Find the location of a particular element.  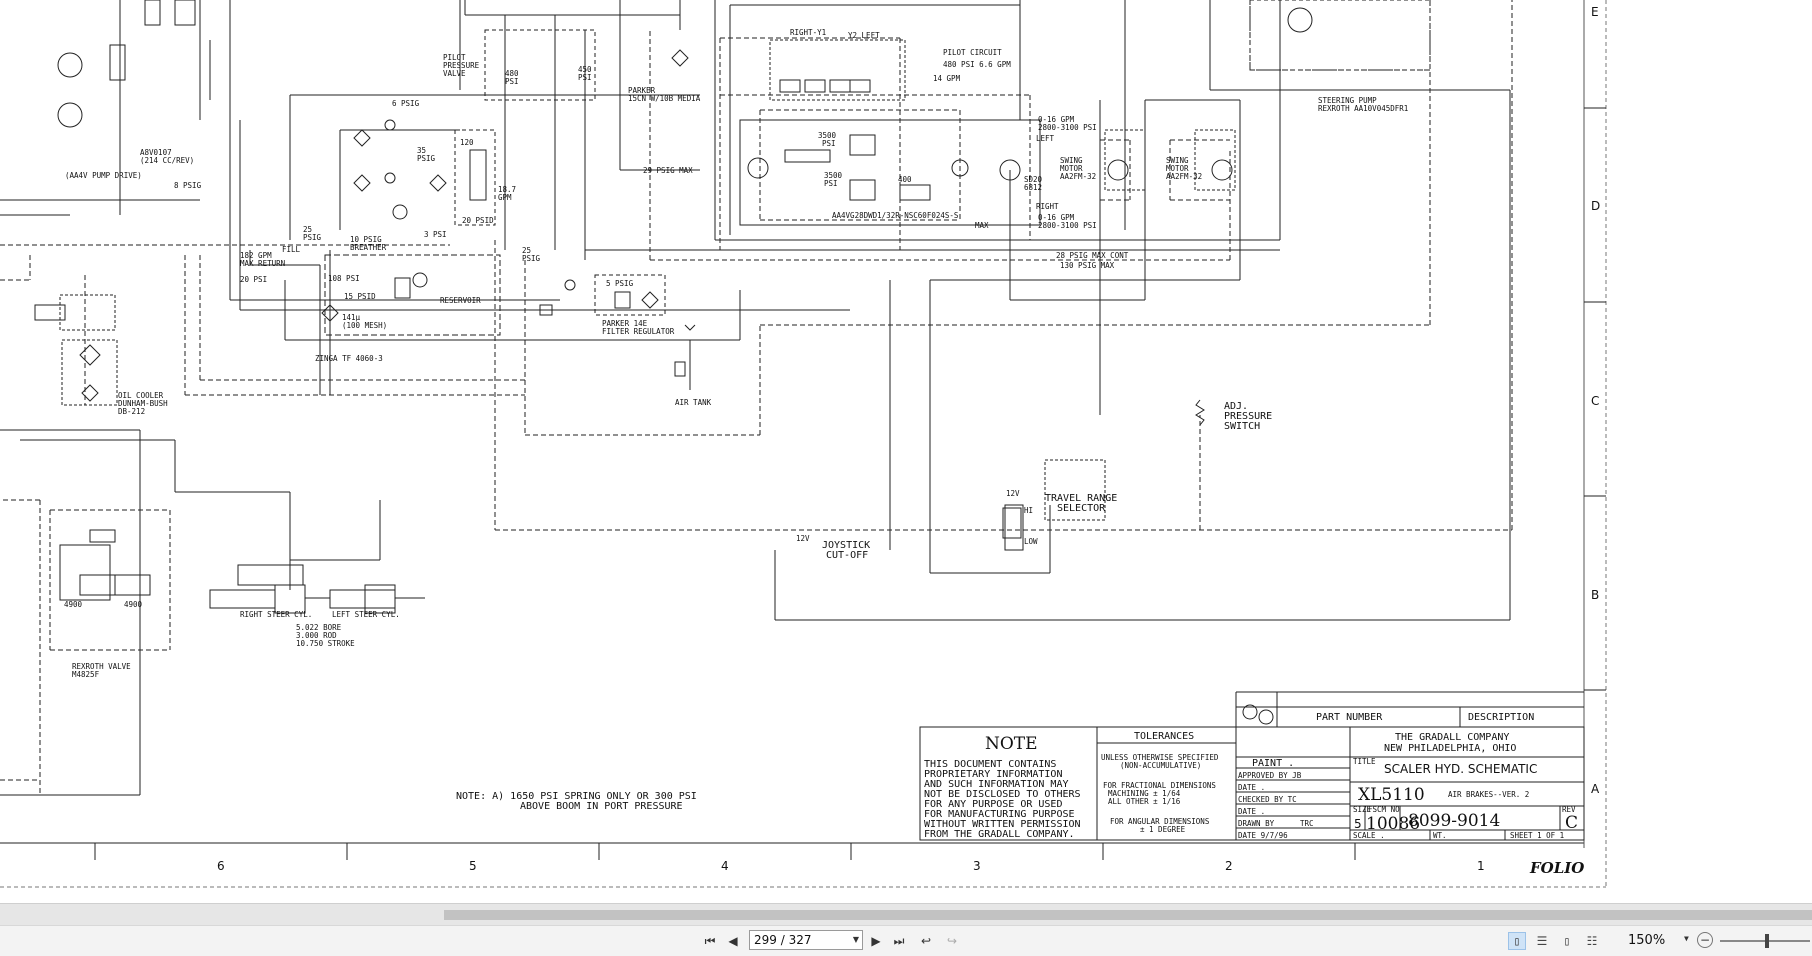

previous-page-icon: ◀ is located at coordinates (733, 941).